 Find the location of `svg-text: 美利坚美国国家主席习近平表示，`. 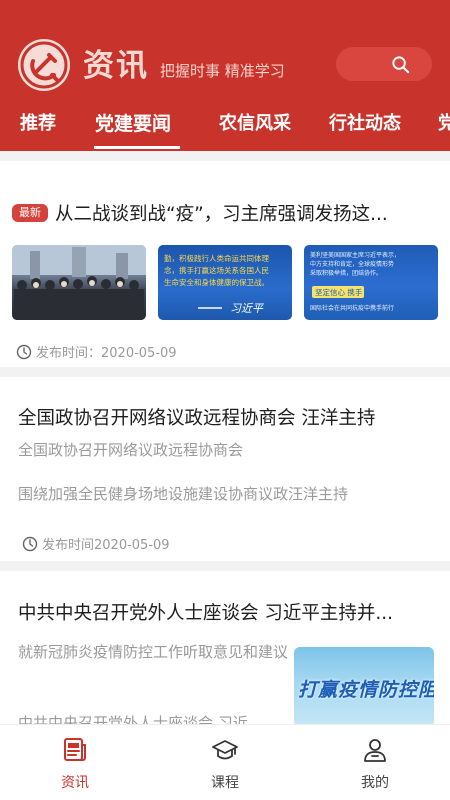

svg-text: 美利坚美国国家主席习近平表示， is located at coordinates (355, 255).